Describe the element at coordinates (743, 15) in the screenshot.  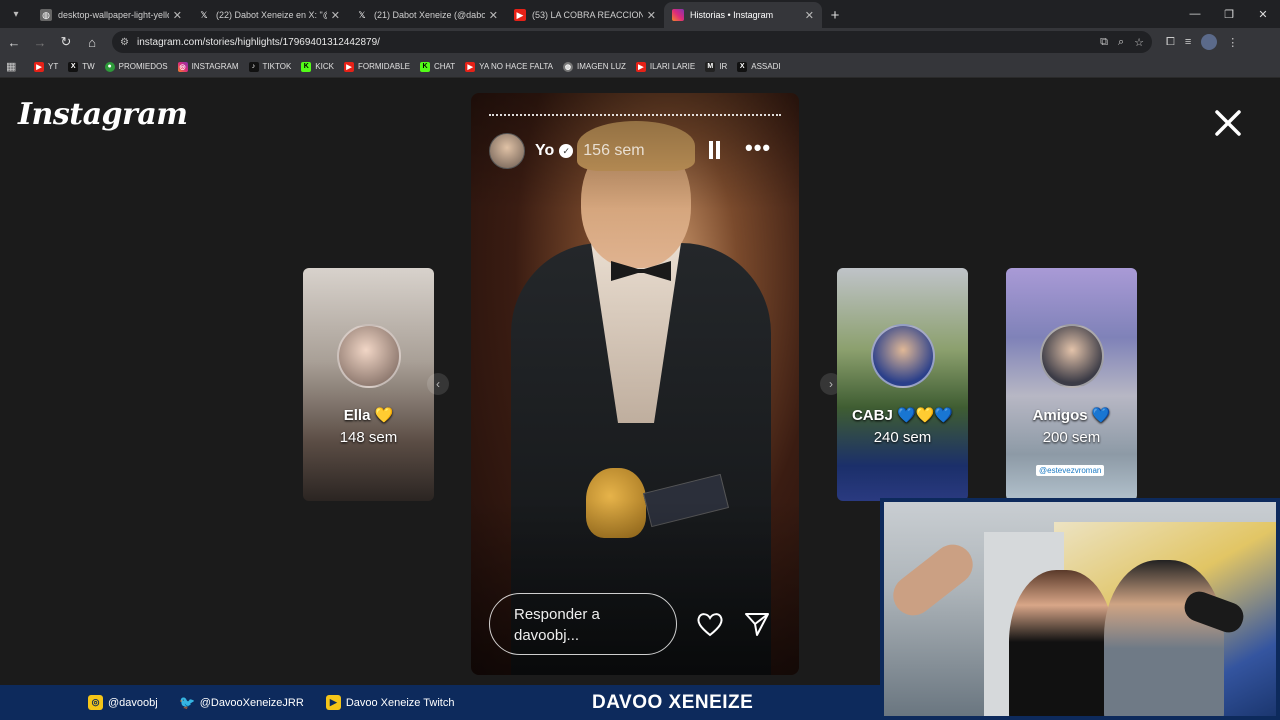
I see `tab-4-active: Historias • Instagram ✕` at that location.